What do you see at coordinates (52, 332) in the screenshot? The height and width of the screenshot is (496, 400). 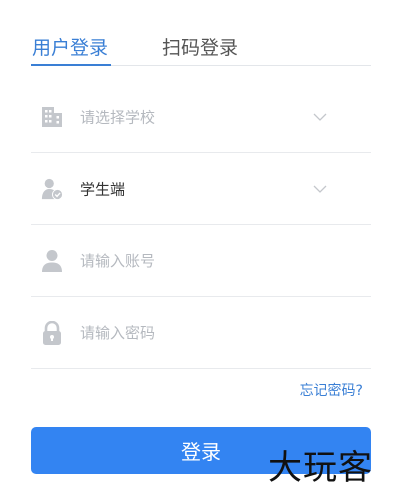 I see `lock-icon` at bounding box center [52, 332].